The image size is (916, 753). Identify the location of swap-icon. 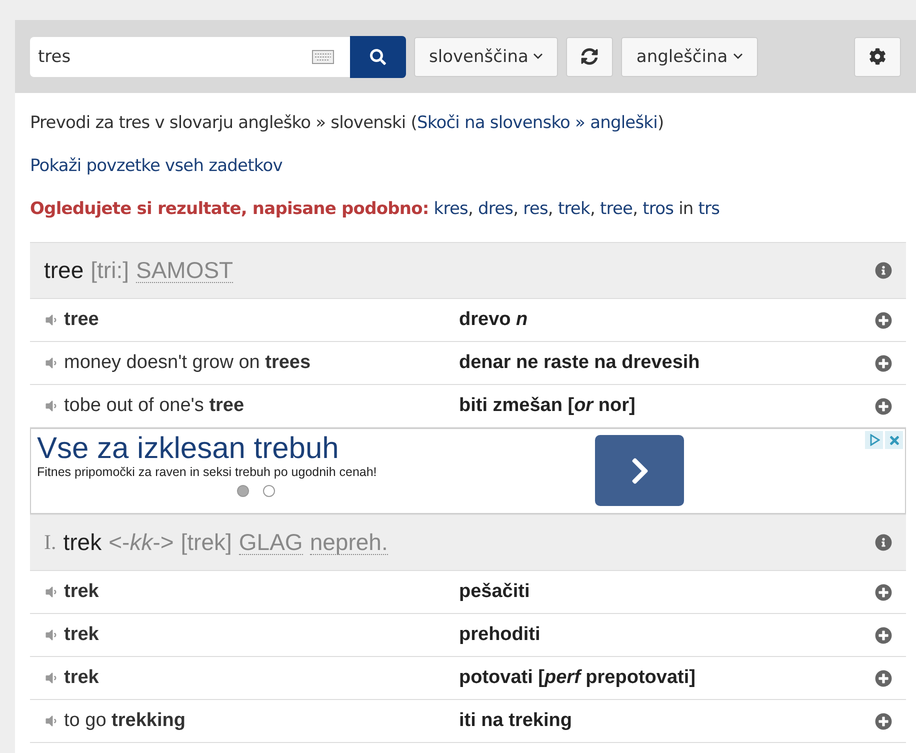
(589, 56).